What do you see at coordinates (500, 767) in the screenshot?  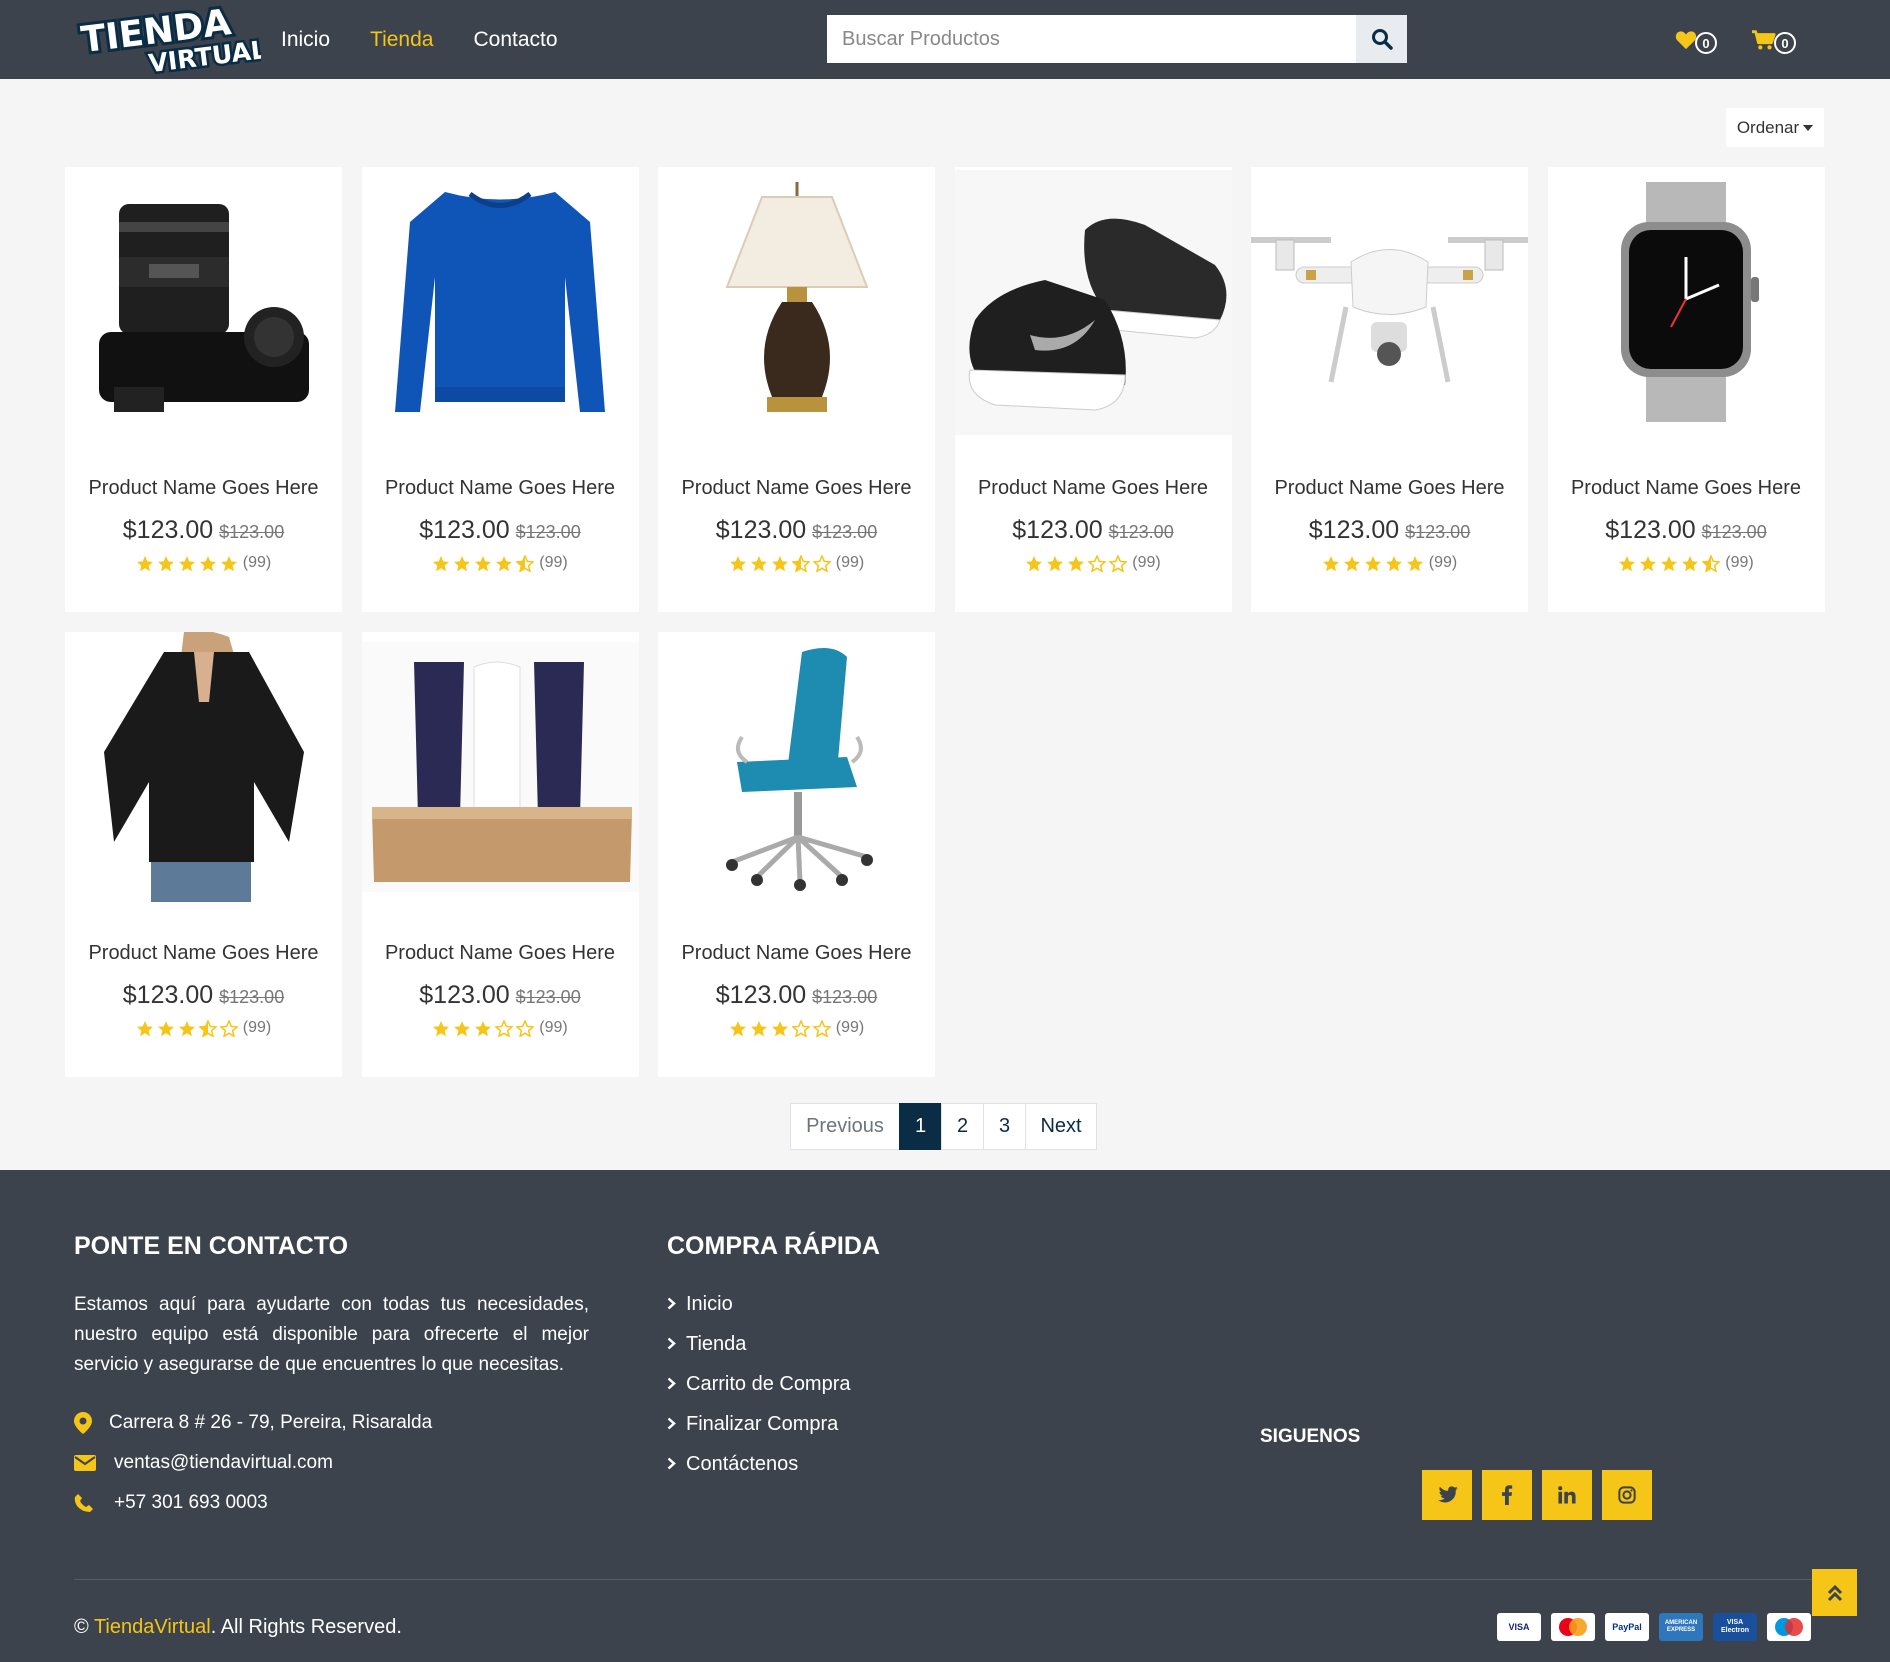 I see `product-image-cosmetics` at bounding box center [500, 767].